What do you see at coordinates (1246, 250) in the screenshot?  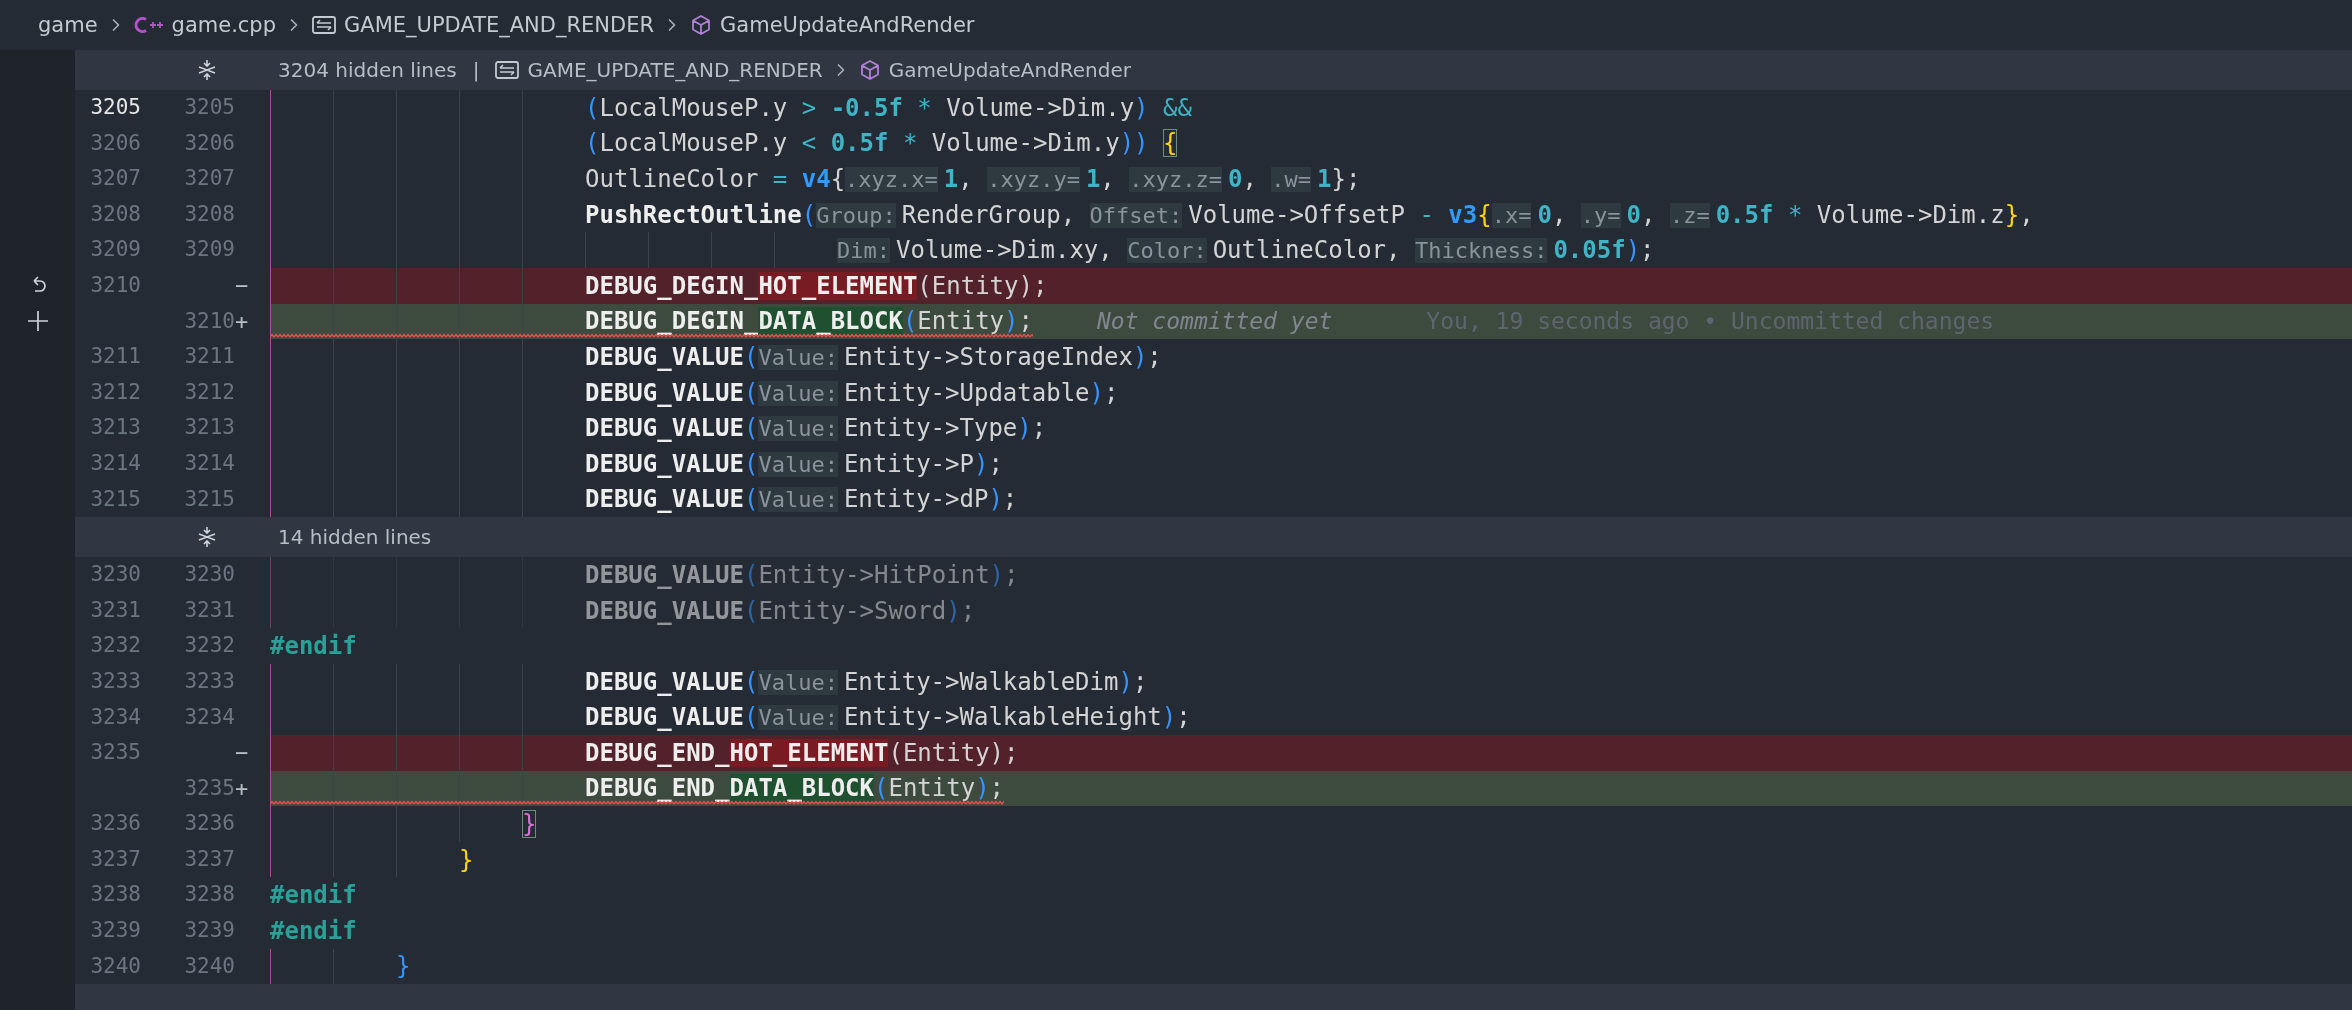 I see `code-line: Dim: Volume->Dim.xy, Color: OutlineColor, Thickness: 0.05f);` at bounding box center [1246, 250].